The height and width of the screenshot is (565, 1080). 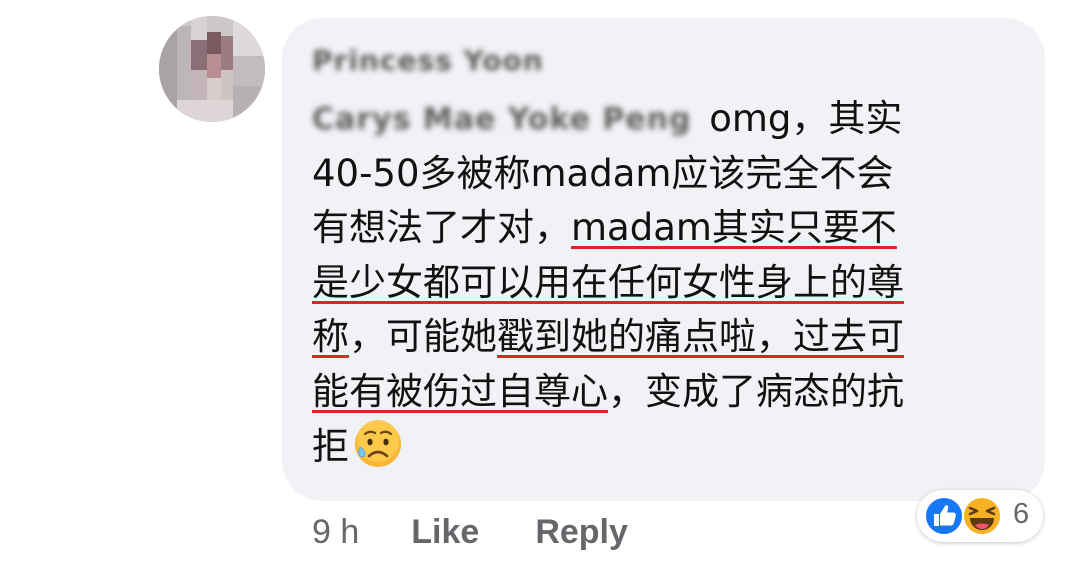 What do you see at coordinates (944, 516) in the screenshot?
I see `like-reaction-icon` at bounding box center [944, 516].